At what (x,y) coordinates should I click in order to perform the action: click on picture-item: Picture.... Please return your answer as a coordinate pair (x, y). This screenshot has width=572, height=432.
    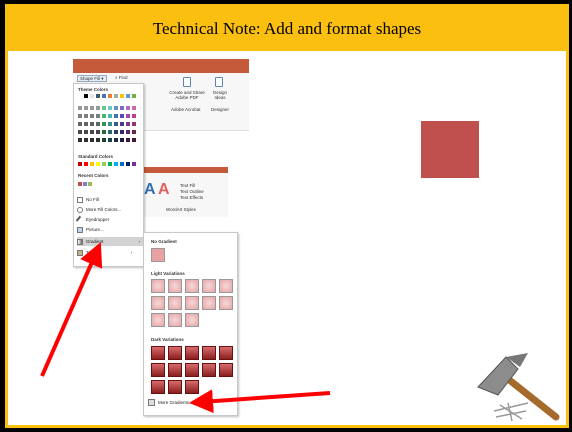
    Looking at the image, I should click on (90, 229).